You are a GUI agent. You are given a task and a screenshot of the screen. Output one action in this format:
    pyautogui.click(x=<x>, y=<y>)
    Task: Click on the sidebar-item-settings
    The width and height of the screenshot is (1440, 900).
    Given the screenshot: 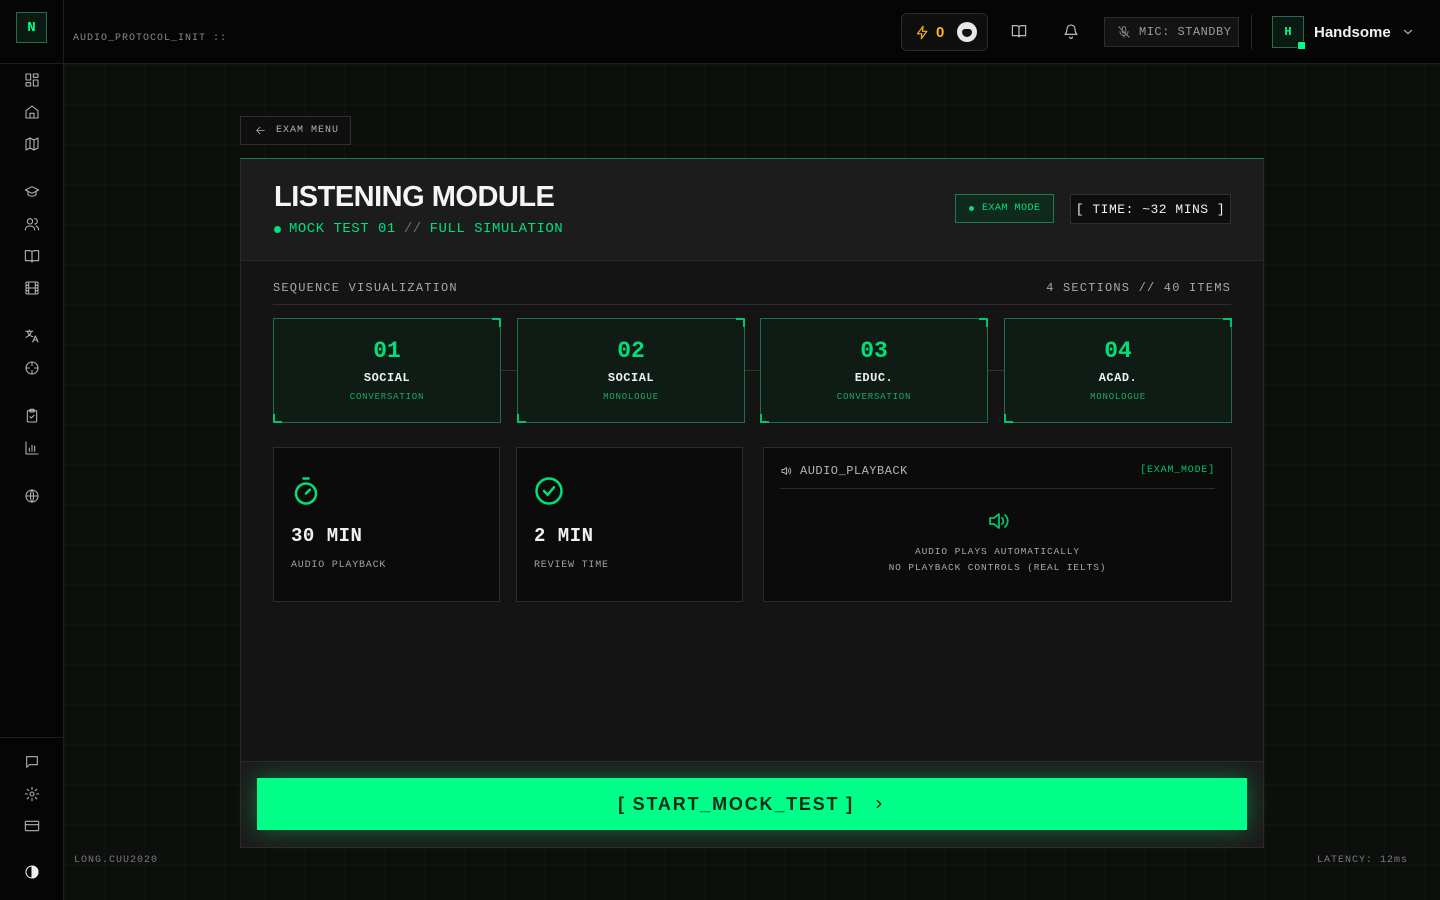 What is the action you would take?
    pyautogui.click(x=32, y=794)
    